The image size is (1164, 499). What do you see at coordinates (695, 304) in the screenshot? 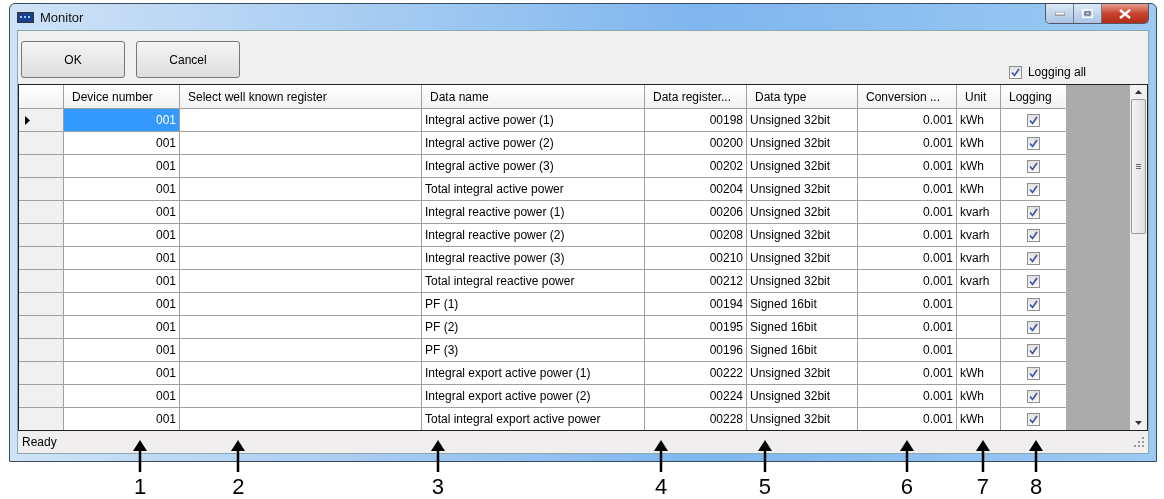
I see `table-cell: 00194` at bounding box center [695, 304].